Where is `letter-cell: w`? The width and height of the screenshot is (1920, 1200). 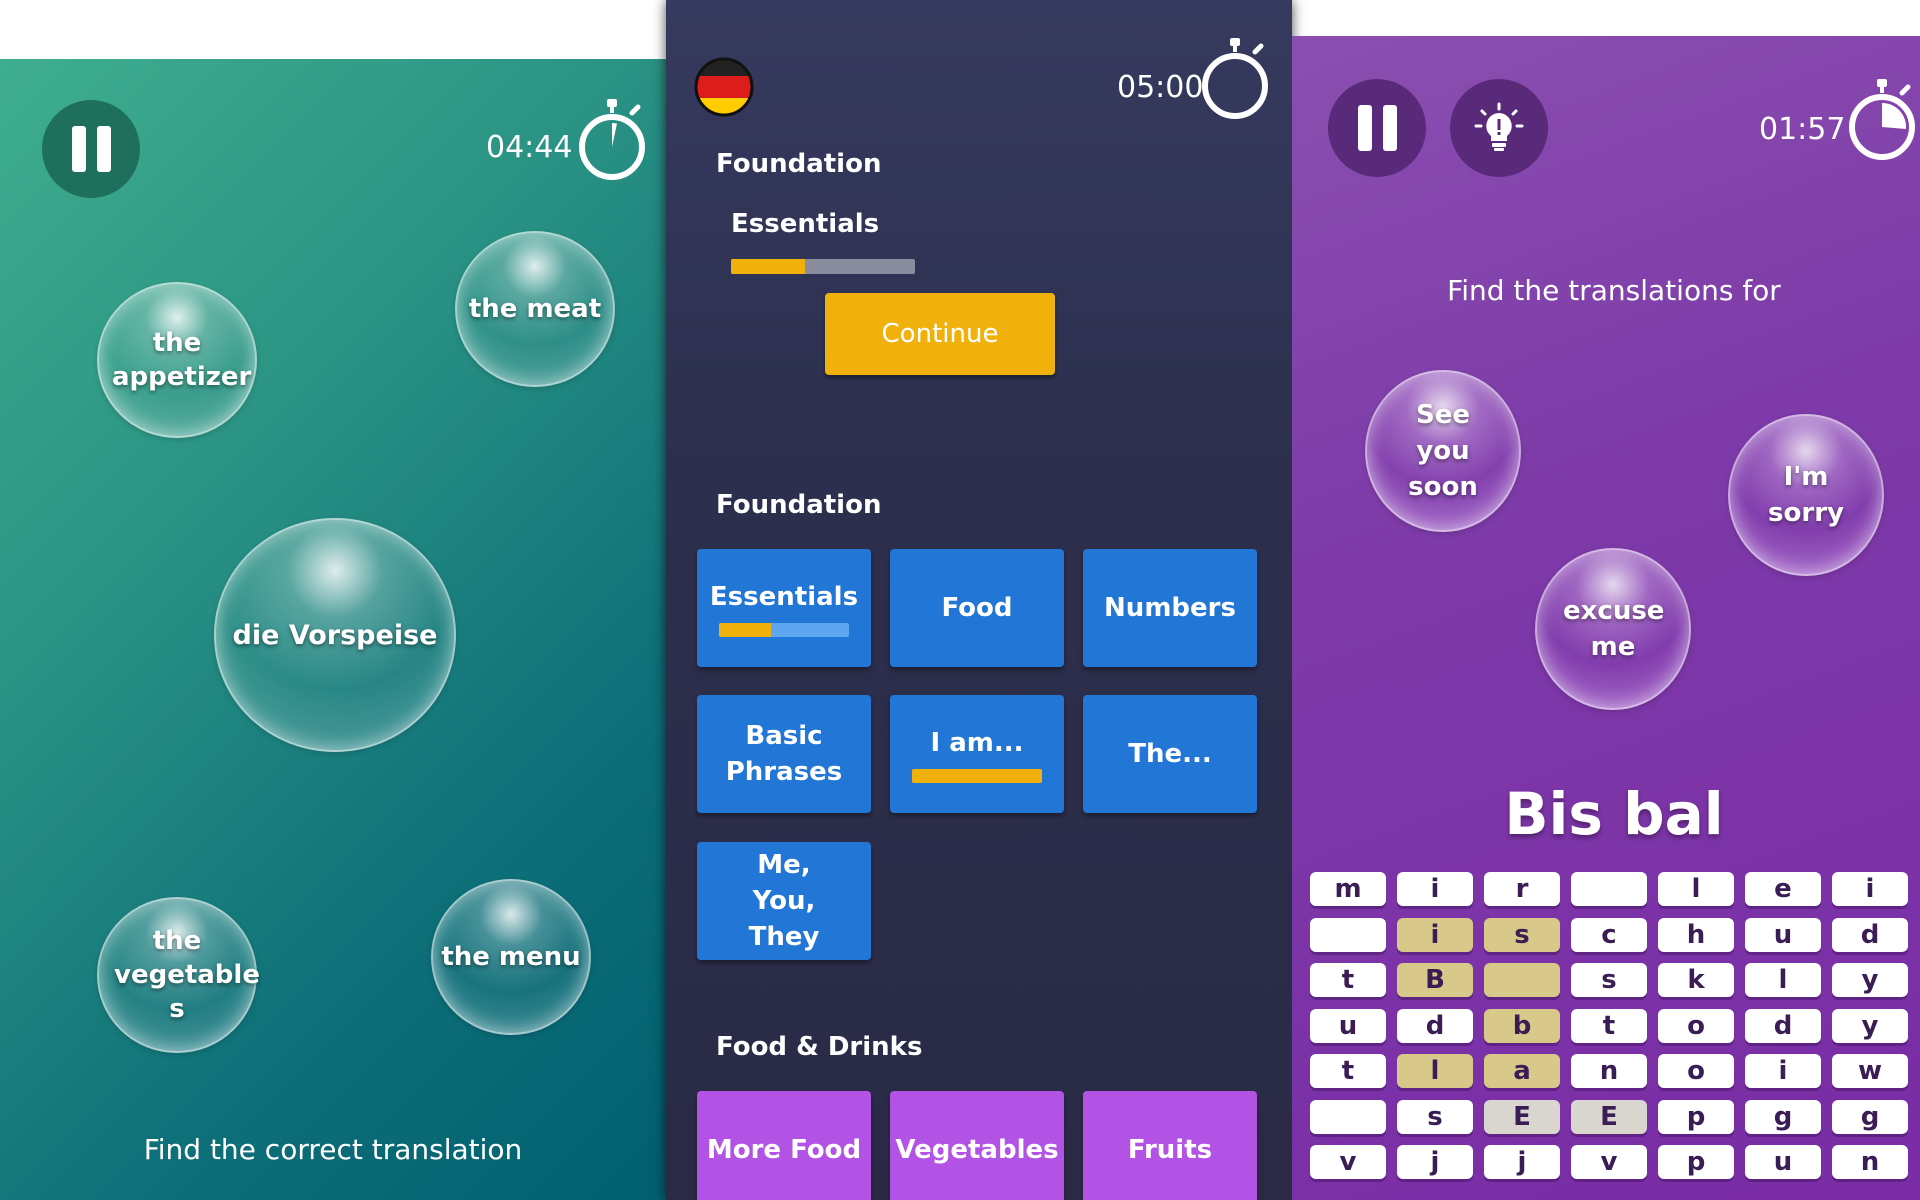
letter-cell: w is located at coordinates (1870, 1071).